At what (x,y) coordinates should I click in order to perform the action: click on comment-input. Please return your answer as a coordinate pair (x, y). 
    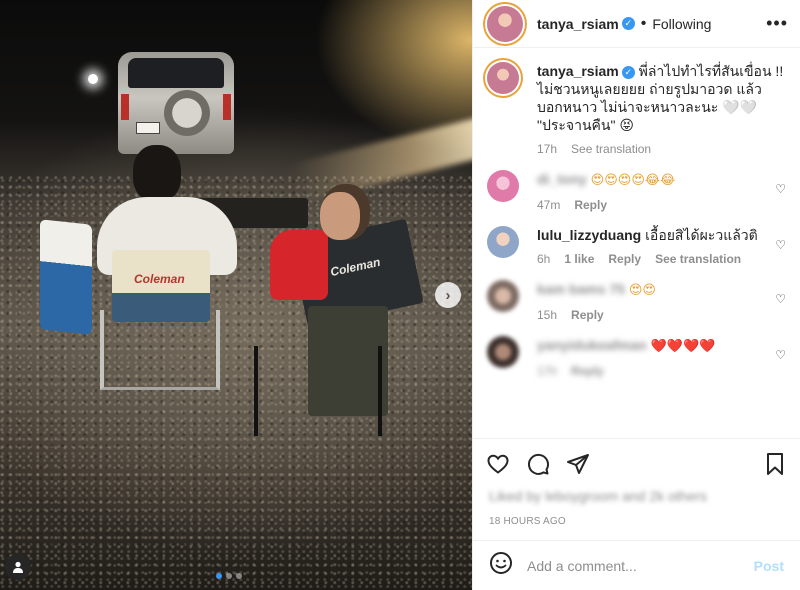
    Looking at the image, I should click on (640, 565).